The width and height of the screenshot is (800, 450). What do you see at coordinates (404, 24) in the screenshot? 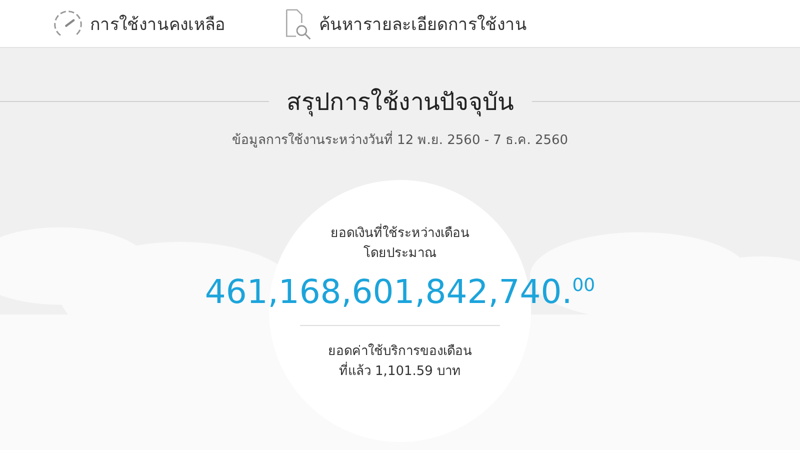
I see `nav-link: ค้นหารายละเอียดการใช้งาน` at bounding box center [404, 24].